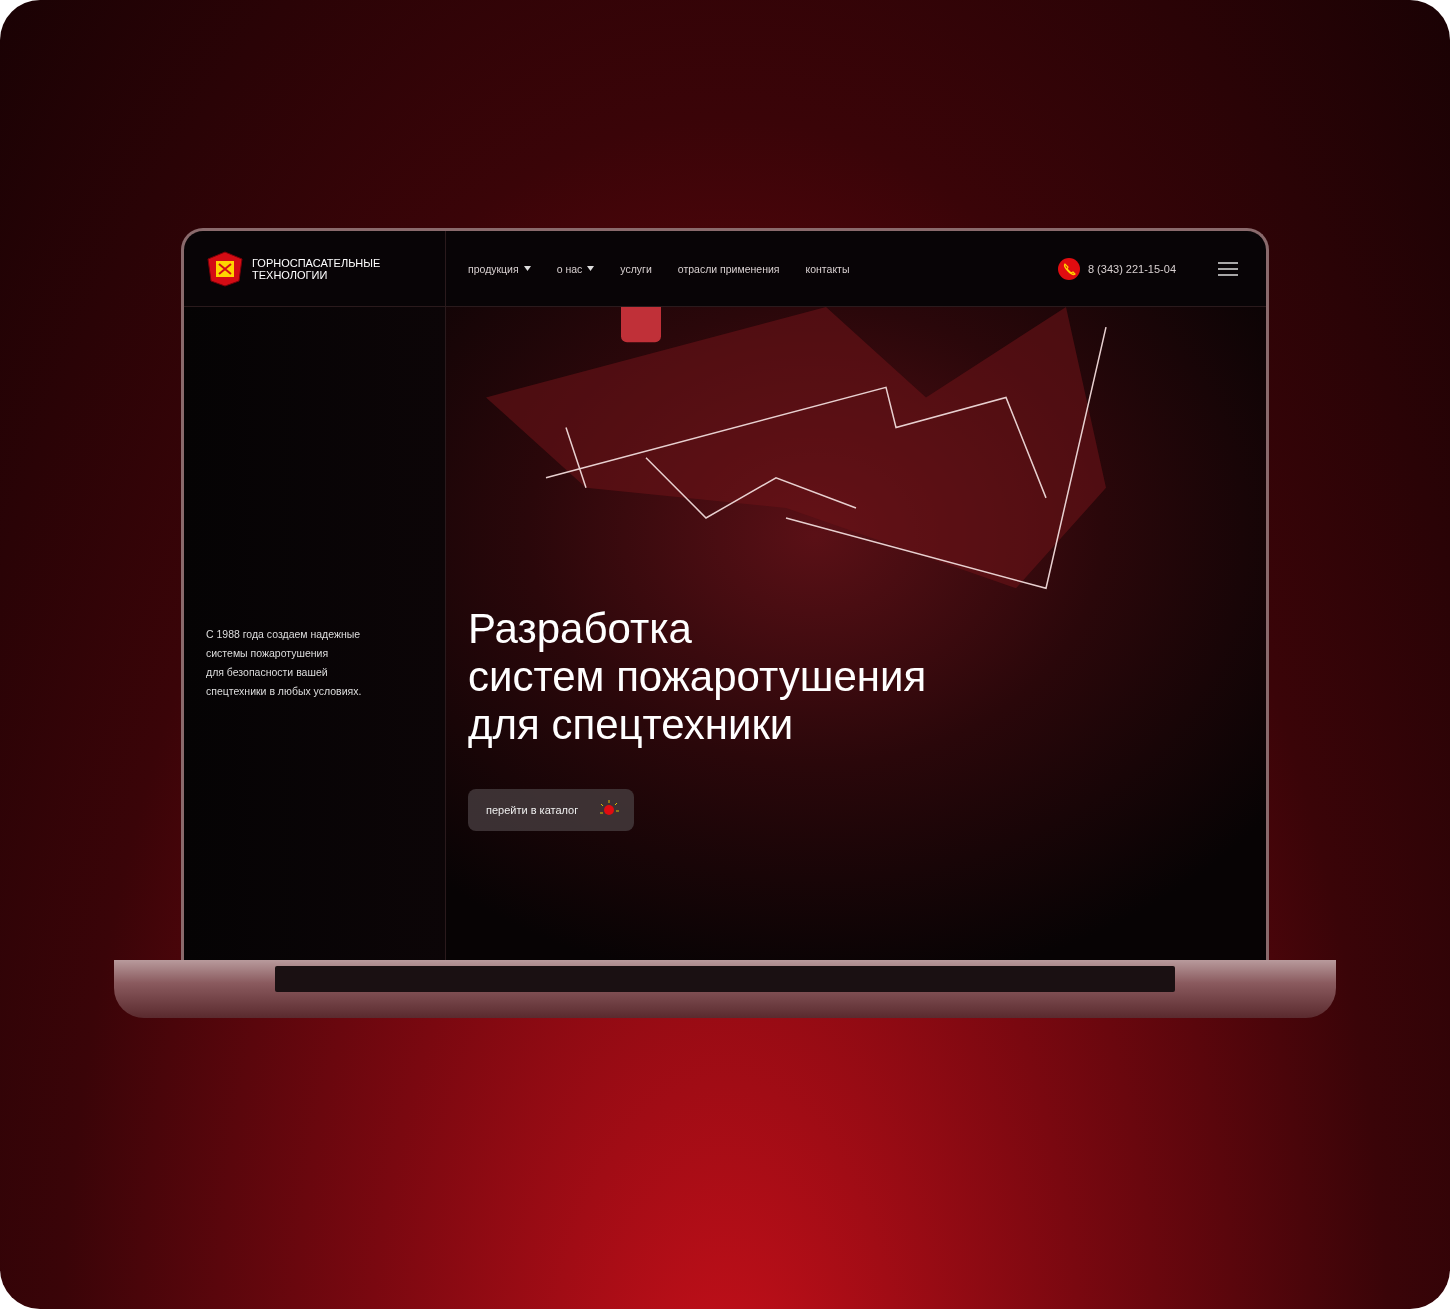  Describe the element at coordinates (1068, 268) in the screenshot. I see `phone-icon` at that location.